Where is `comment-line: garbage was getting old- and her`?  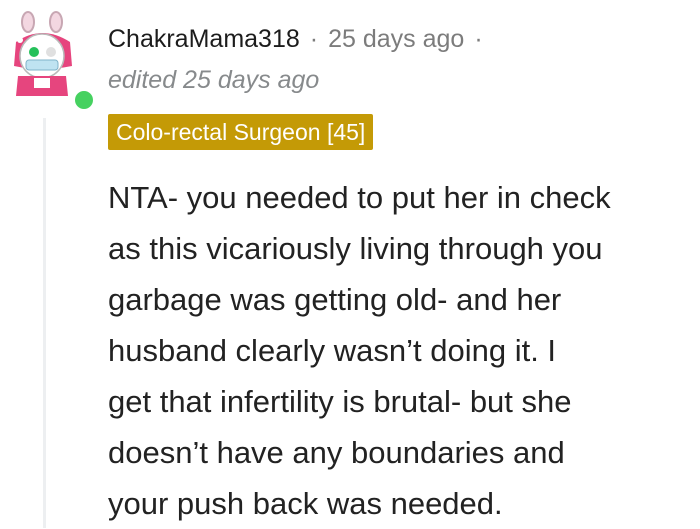
comment-line: garbage was getting old- and her is located at coordinates (335, 299).